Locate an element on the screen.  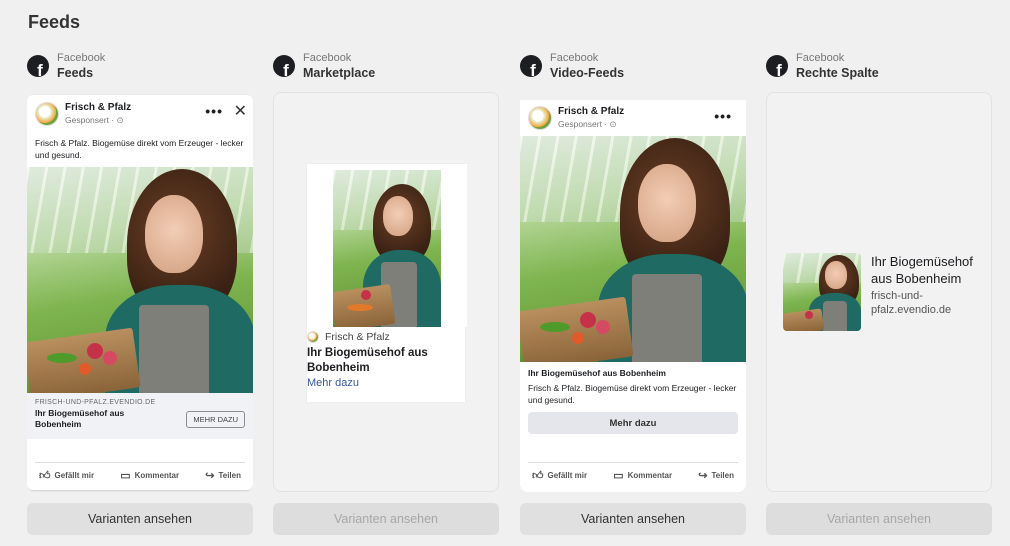
mehr-dazu-button: Mehr dazu is located at coordinates (633, 423).